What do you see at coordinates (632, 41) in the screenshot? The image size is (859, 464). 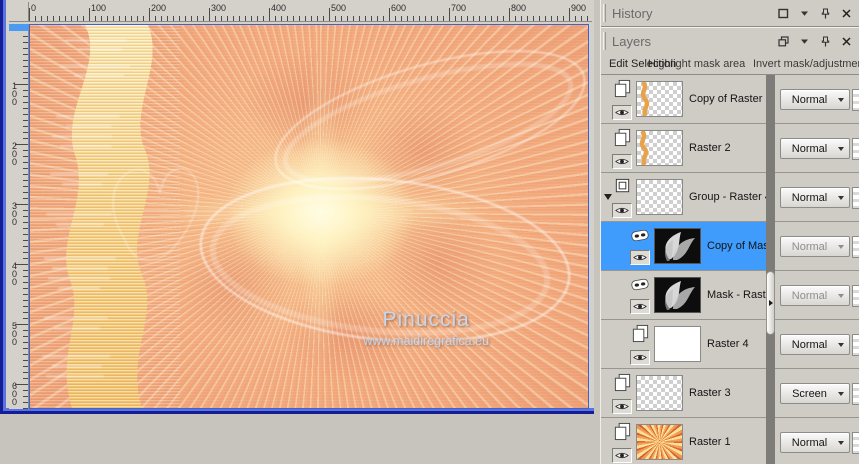 I see `layers-panel-title: Layers` at bounding box center [632, 41].